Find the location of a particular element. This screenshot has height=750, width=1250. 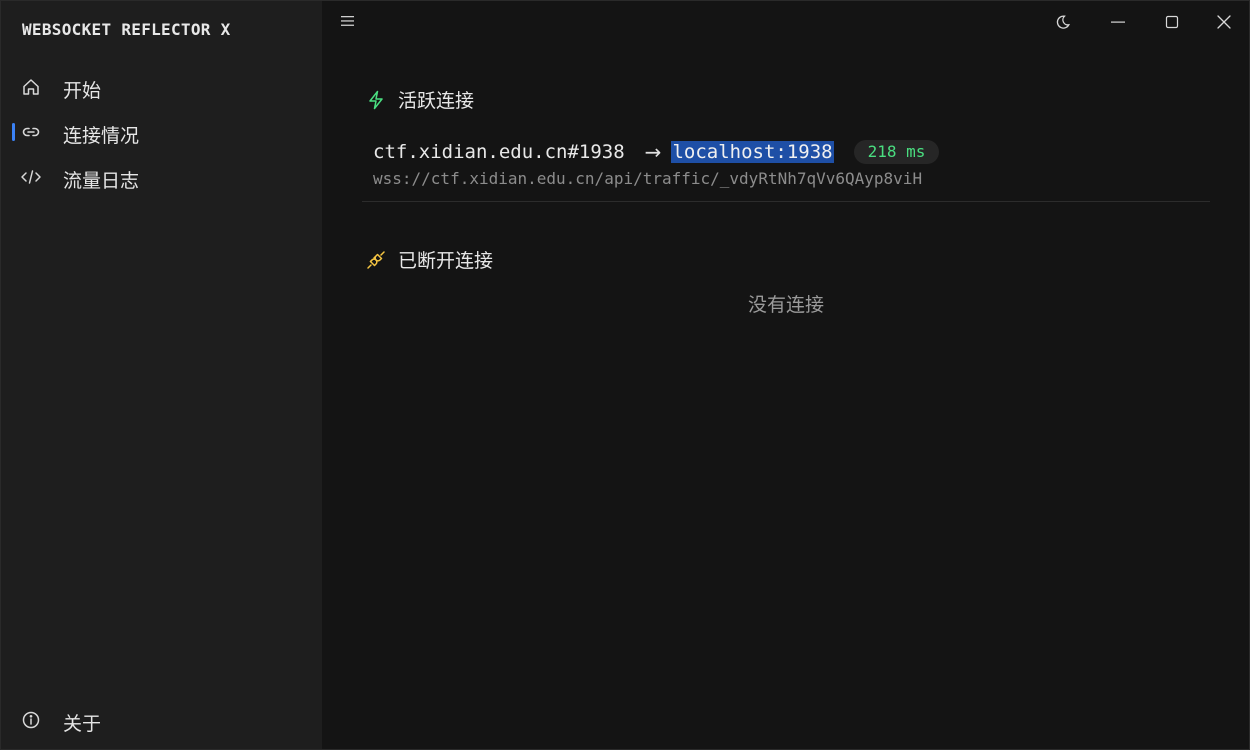

close-icon is located at coordinates (1224, 22).